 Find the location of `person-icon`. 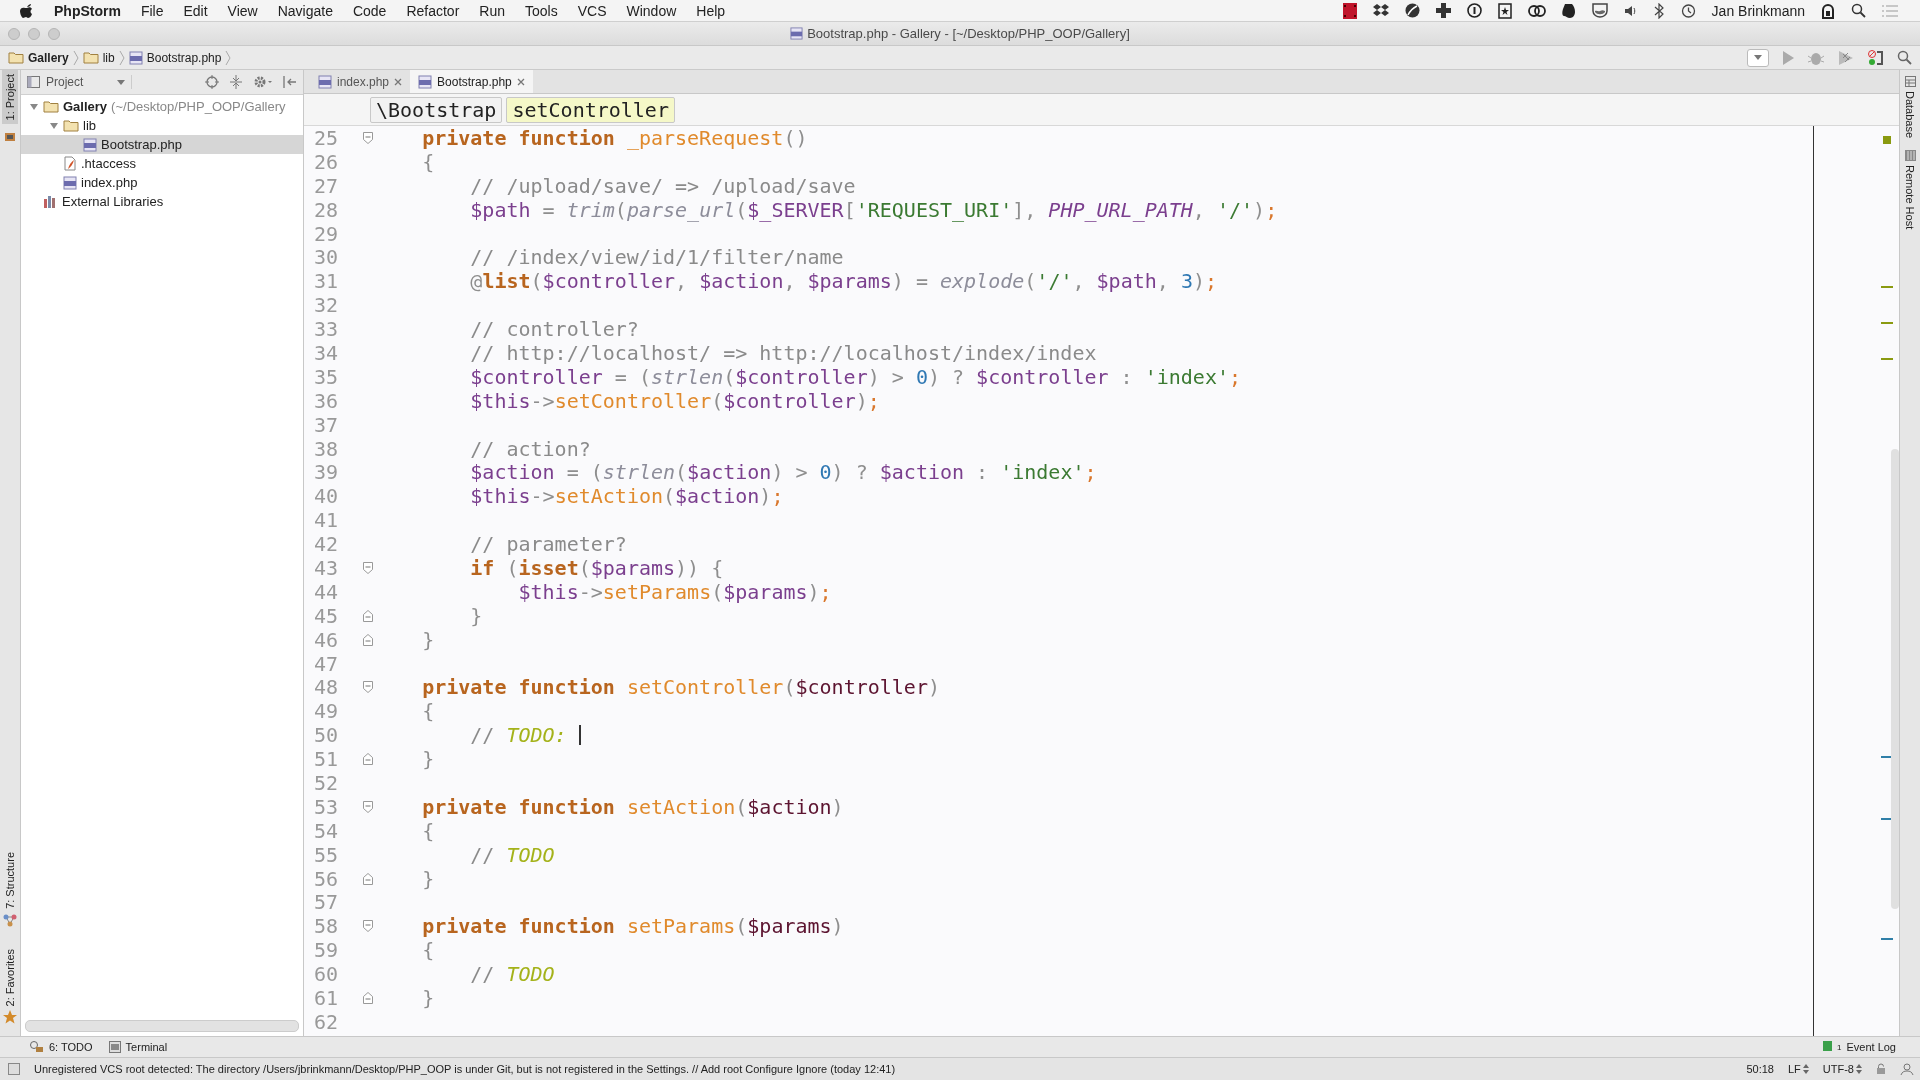

person-icon is located at coordinates (1907, 1069).